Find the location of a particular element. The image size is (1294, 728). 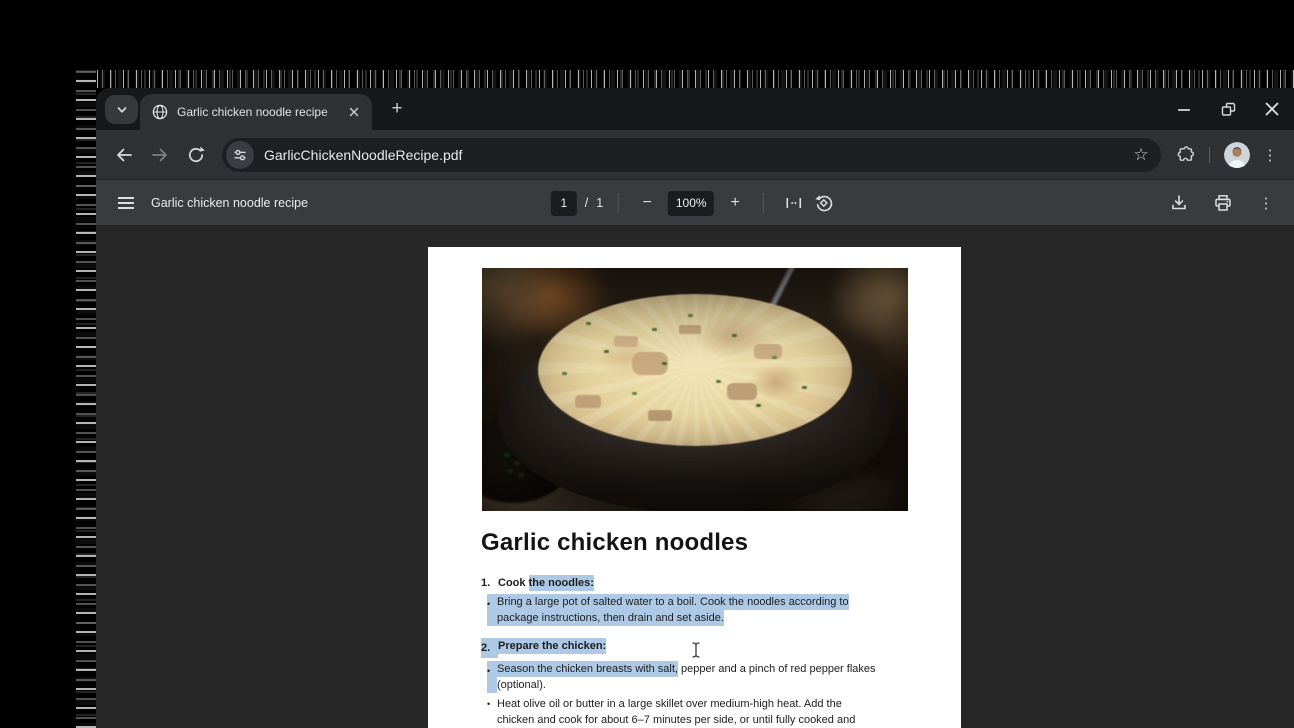

print-button is located at coordinates (1223, 203).